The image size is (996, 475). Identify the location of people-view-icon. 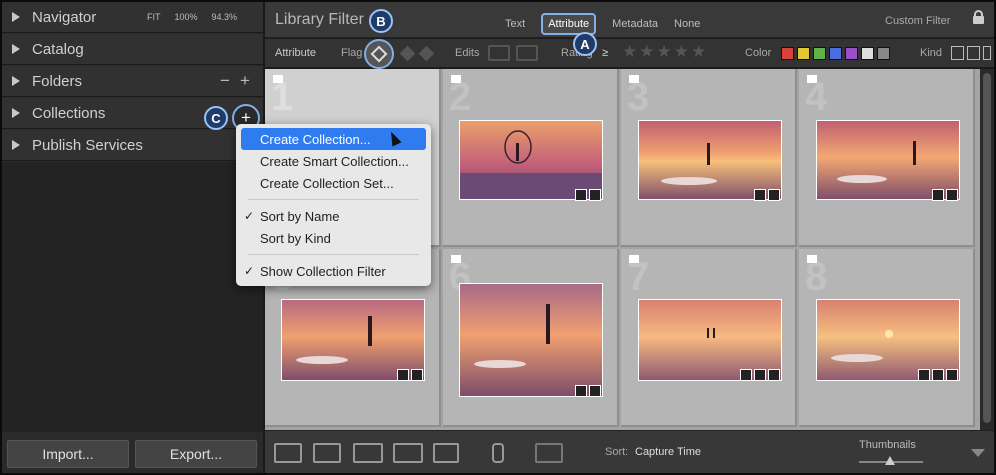
(446, 453).